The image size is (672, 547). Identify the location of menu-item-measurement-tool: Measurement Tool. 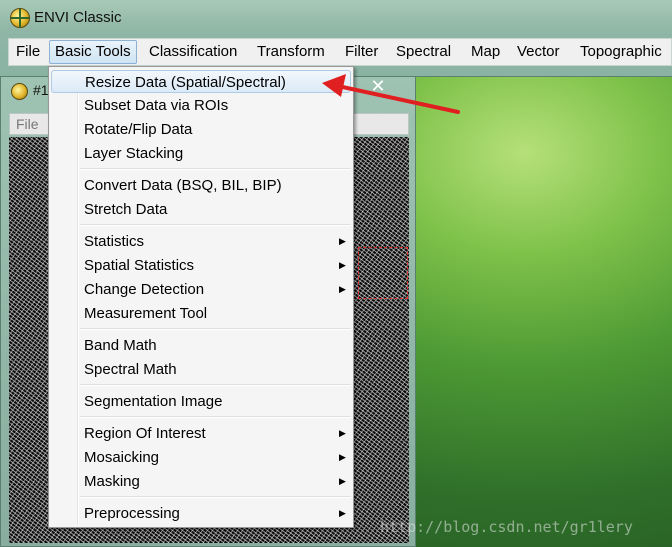
(201, 313).